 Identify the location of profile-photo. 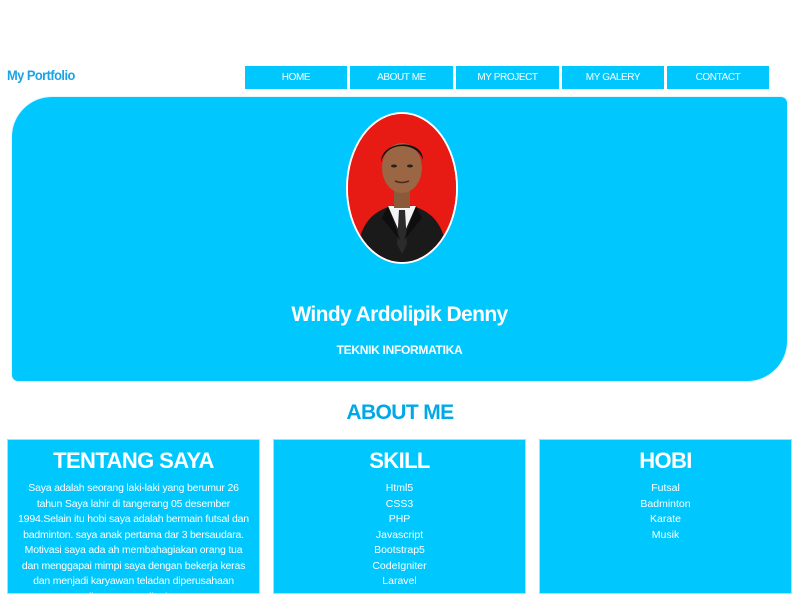
(402, 188).